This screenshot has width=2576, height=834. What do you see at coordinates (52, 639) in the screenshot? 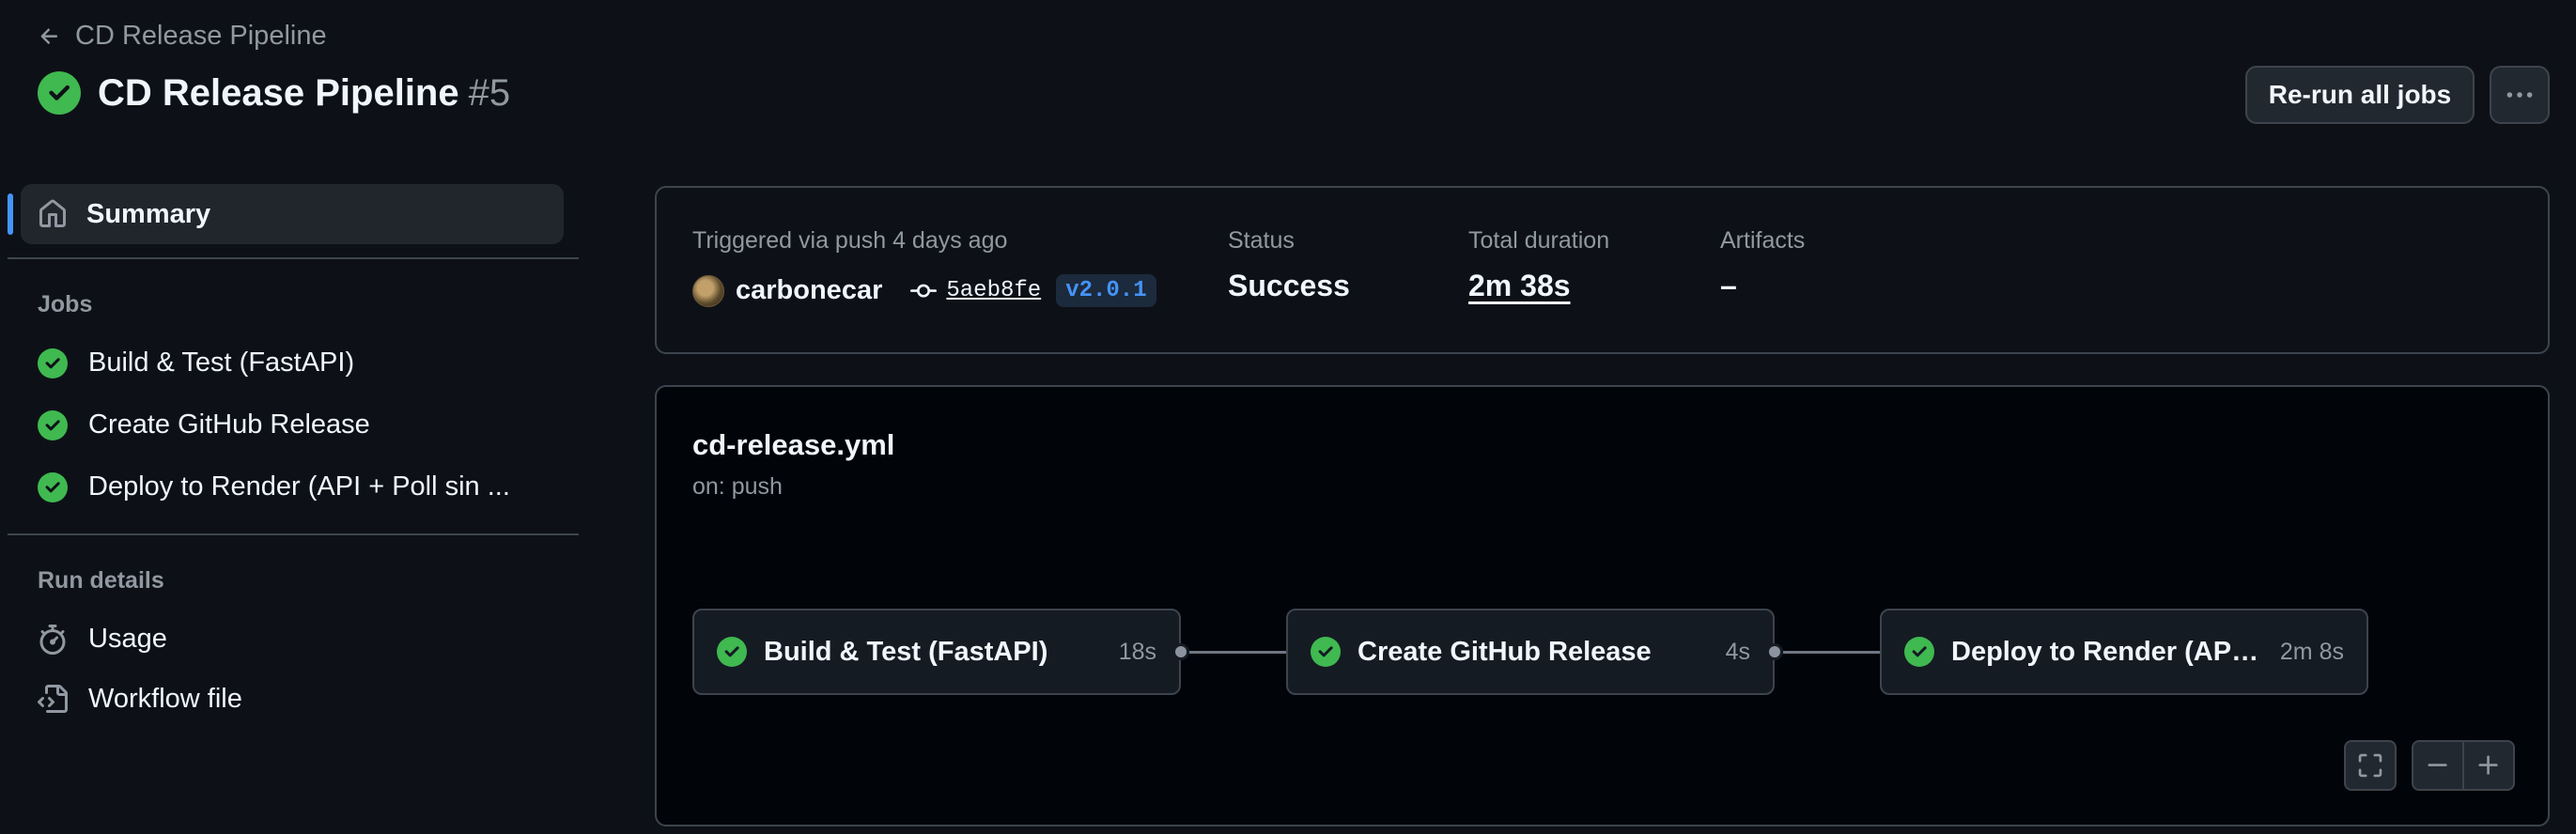
I see `stopwatch-icon` at bounding box center [52, 639].